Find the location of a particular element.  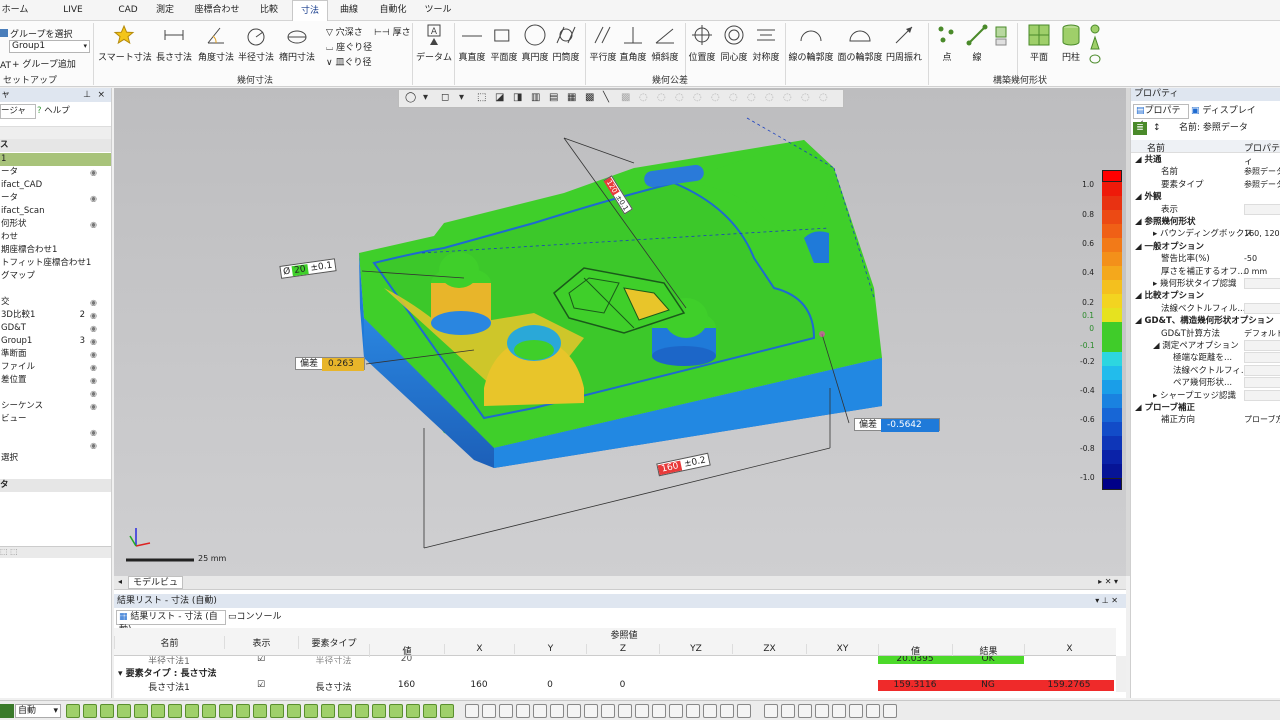

column-header: X is located at coordinates (479, 649).